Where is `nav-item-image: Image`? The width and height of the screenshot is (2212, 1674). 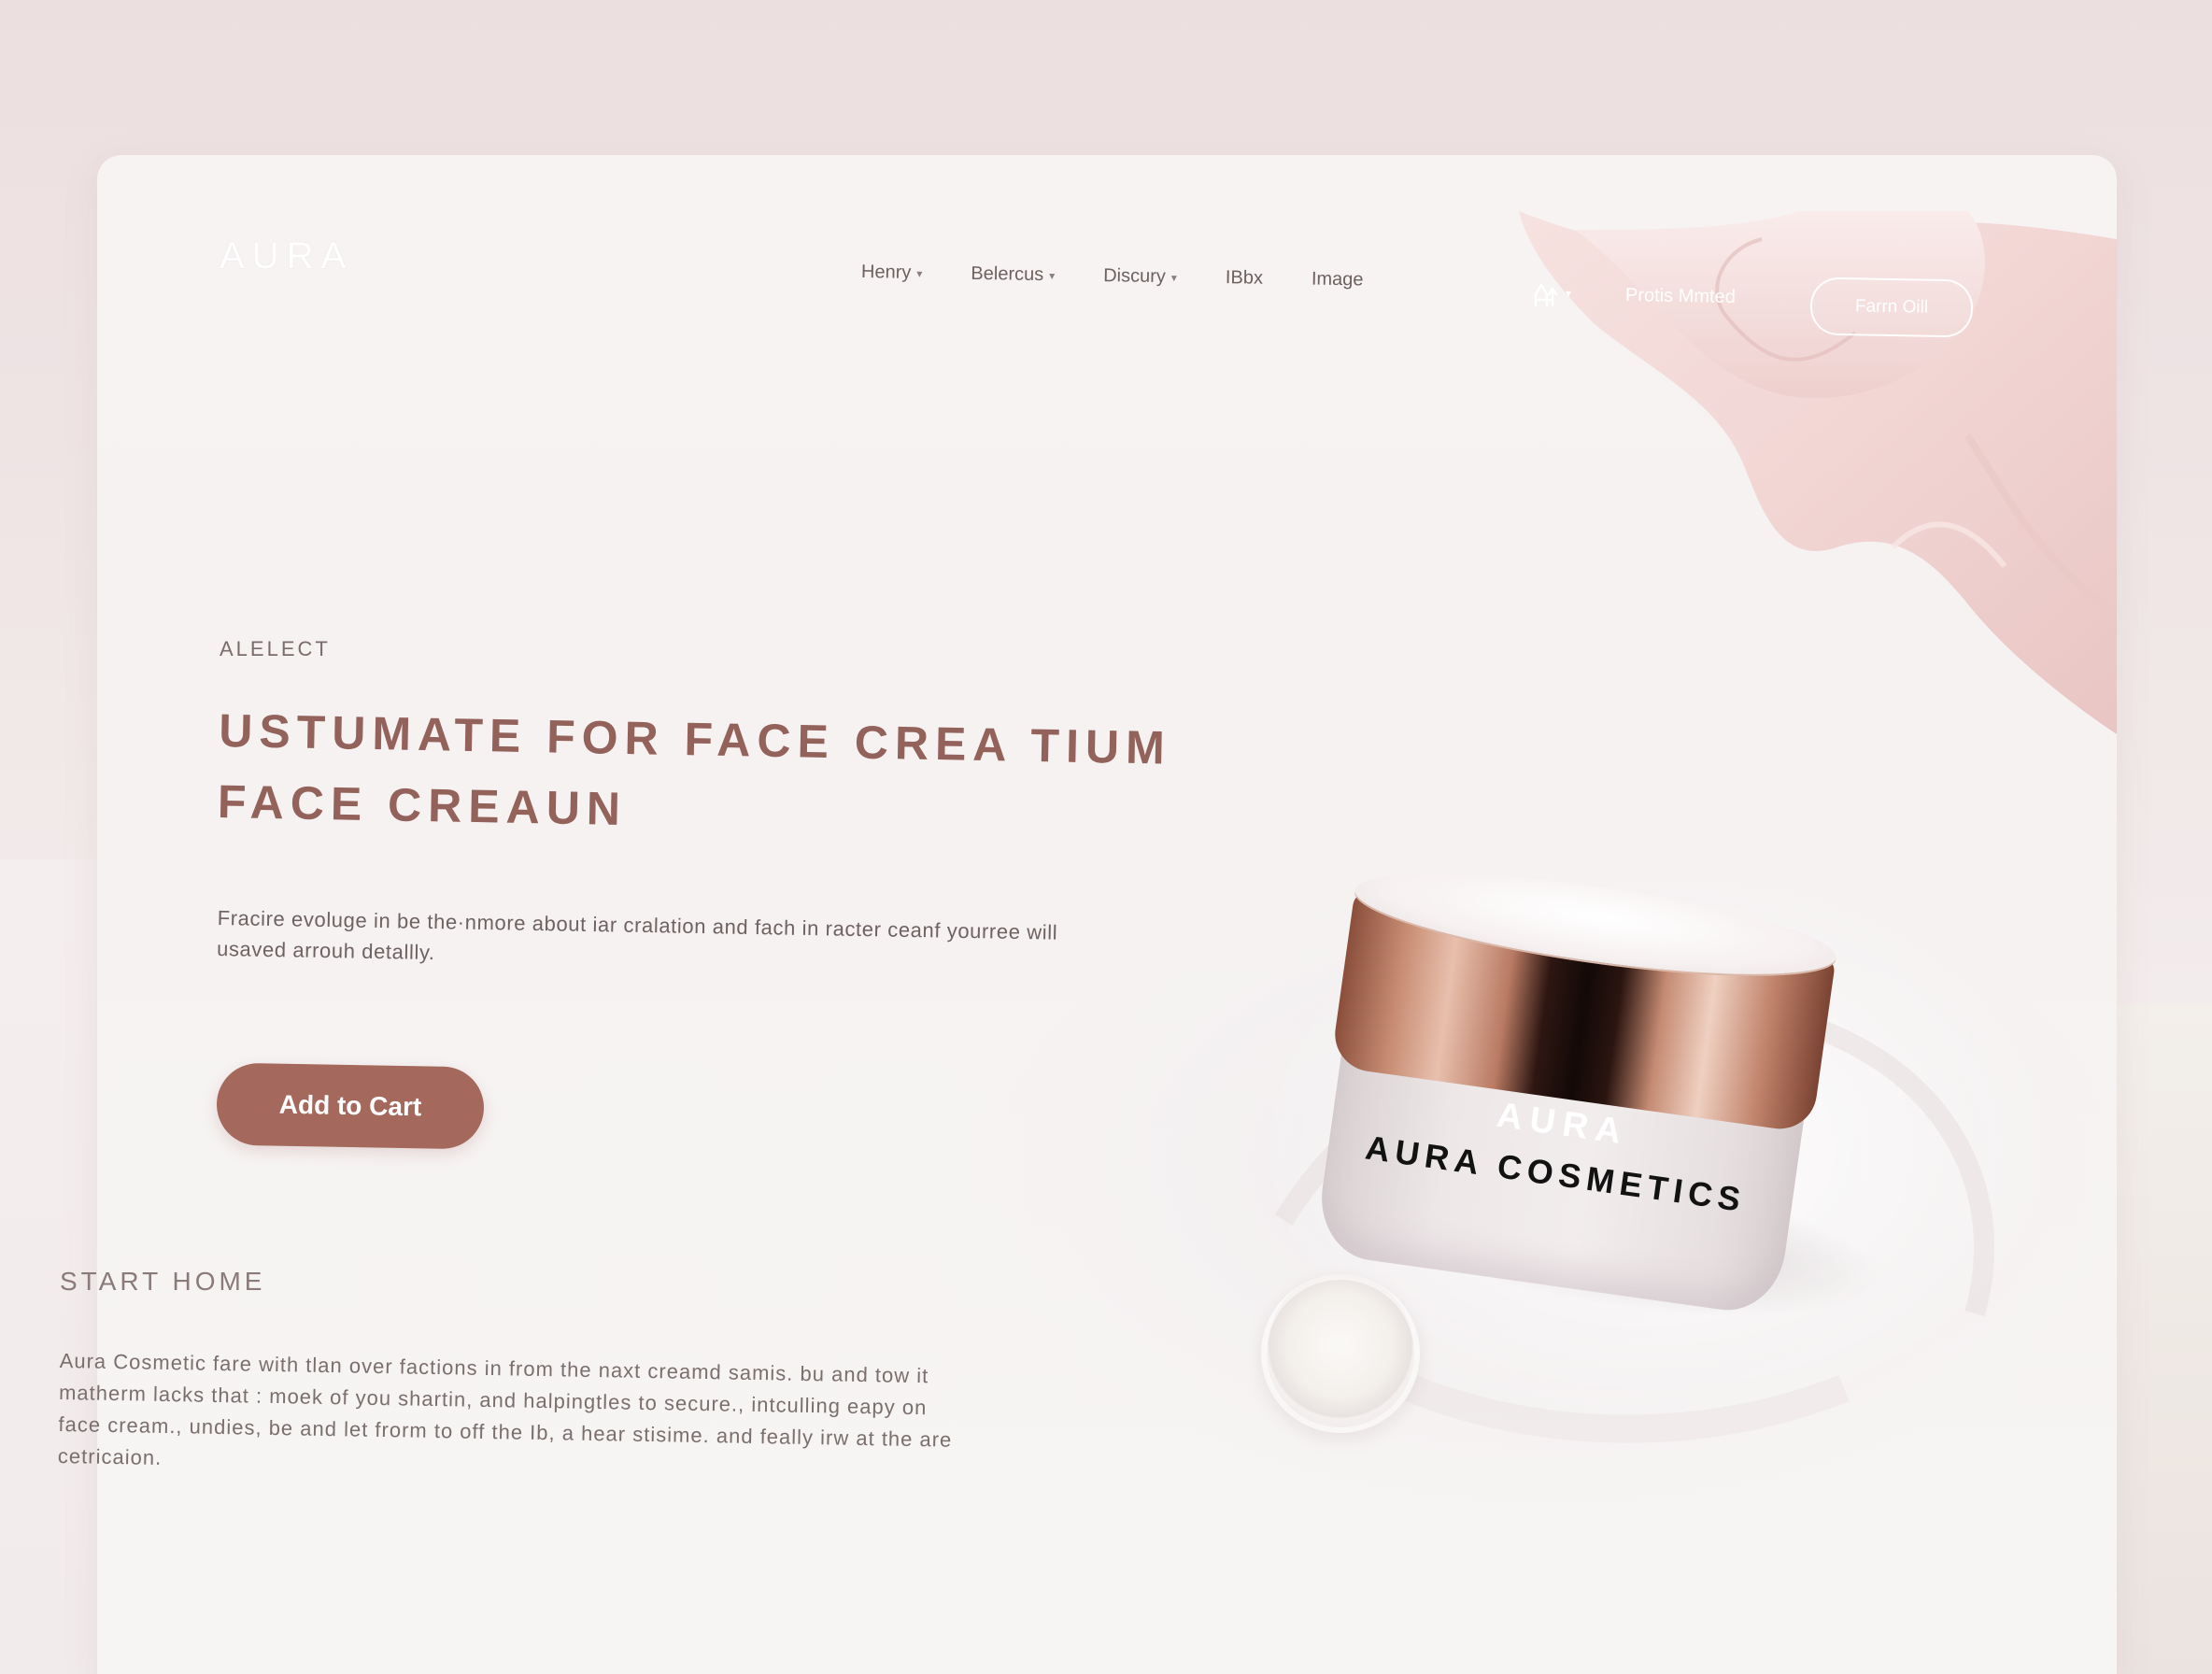 nav-item-image: Image is located at coordinates (1338, 280).